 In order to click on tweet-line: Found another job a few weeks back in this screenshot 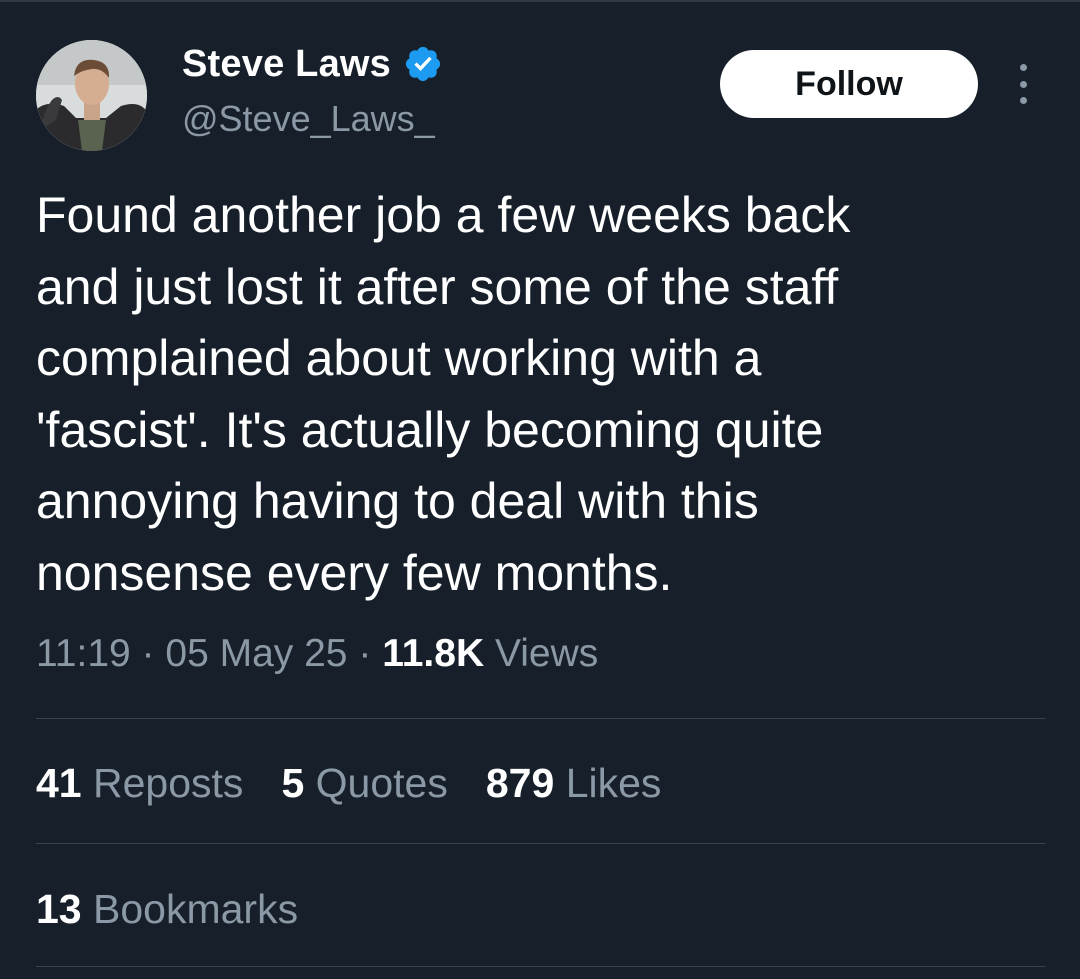, I will do `click(443, 215)`.